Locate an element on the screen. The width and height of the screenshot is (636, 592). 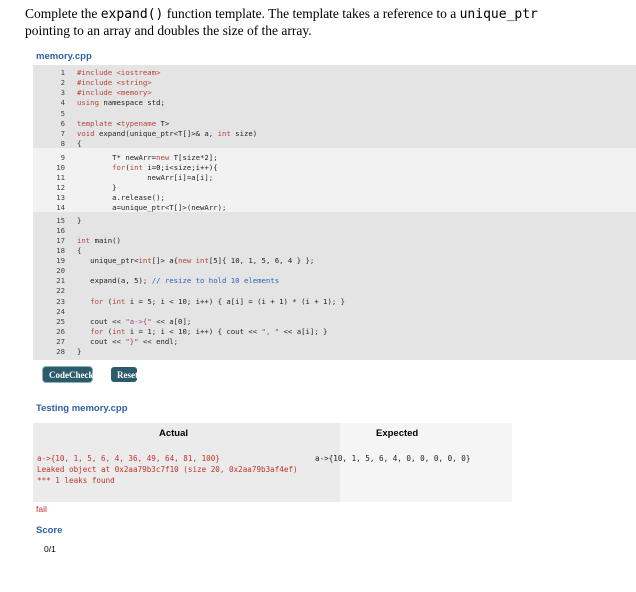
code-line: 3 #include <memory> is located at coordinates (92, 93).